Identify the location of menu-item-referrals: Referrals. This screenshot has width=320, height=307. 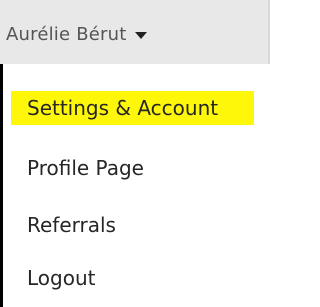
(71, 225).